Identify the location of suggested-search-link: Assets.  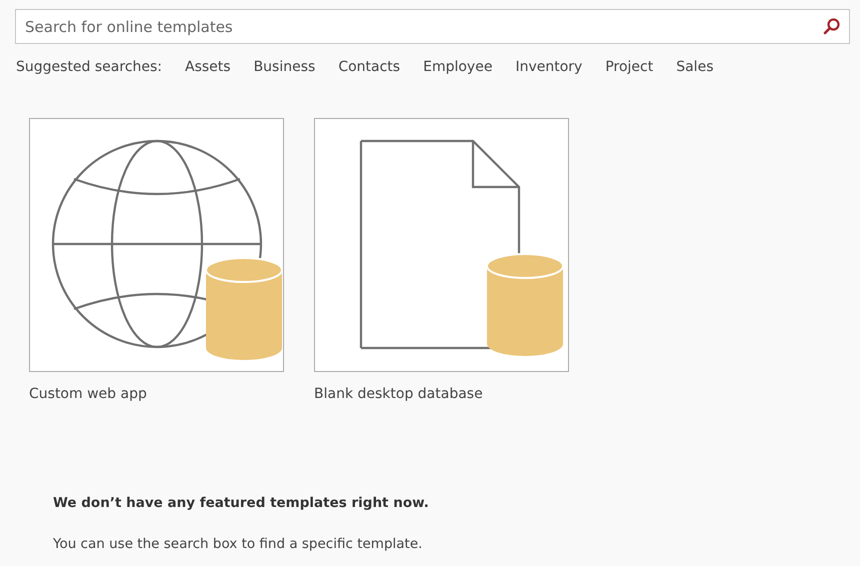
(208, 67).